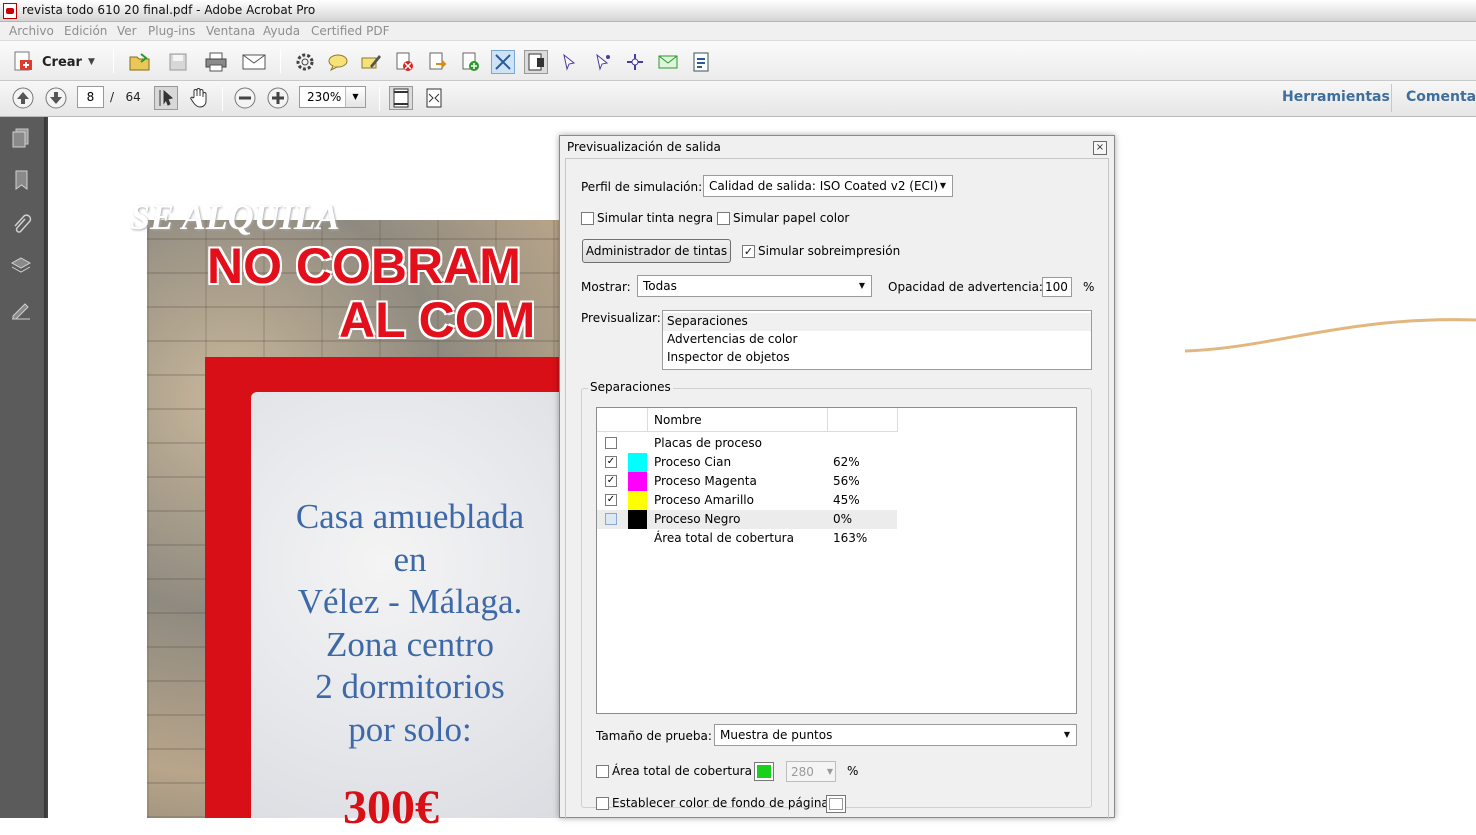 The image size is (1476, 835). What do you see at coordinates (1100, 148) in the screenshot?
I see `close-icon: ×` at bounding box center [1100, 148].